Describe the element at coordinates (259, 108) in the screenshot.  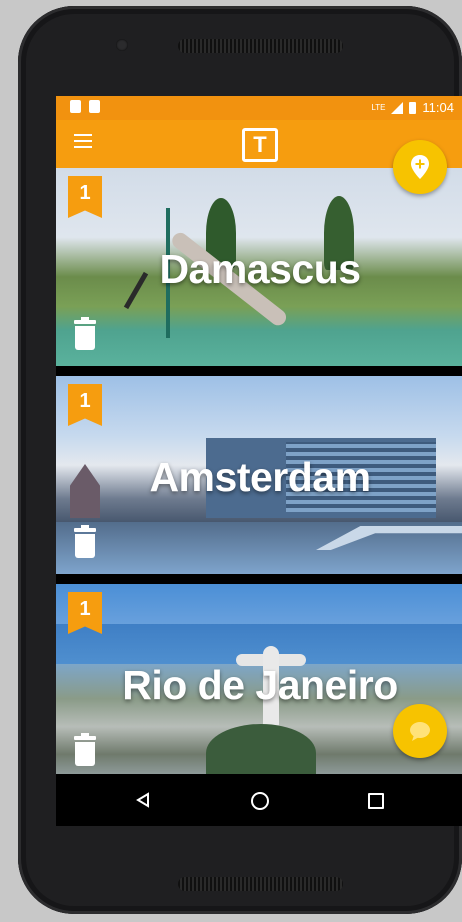
I see `status-bar: LTE 11:04` at that location.